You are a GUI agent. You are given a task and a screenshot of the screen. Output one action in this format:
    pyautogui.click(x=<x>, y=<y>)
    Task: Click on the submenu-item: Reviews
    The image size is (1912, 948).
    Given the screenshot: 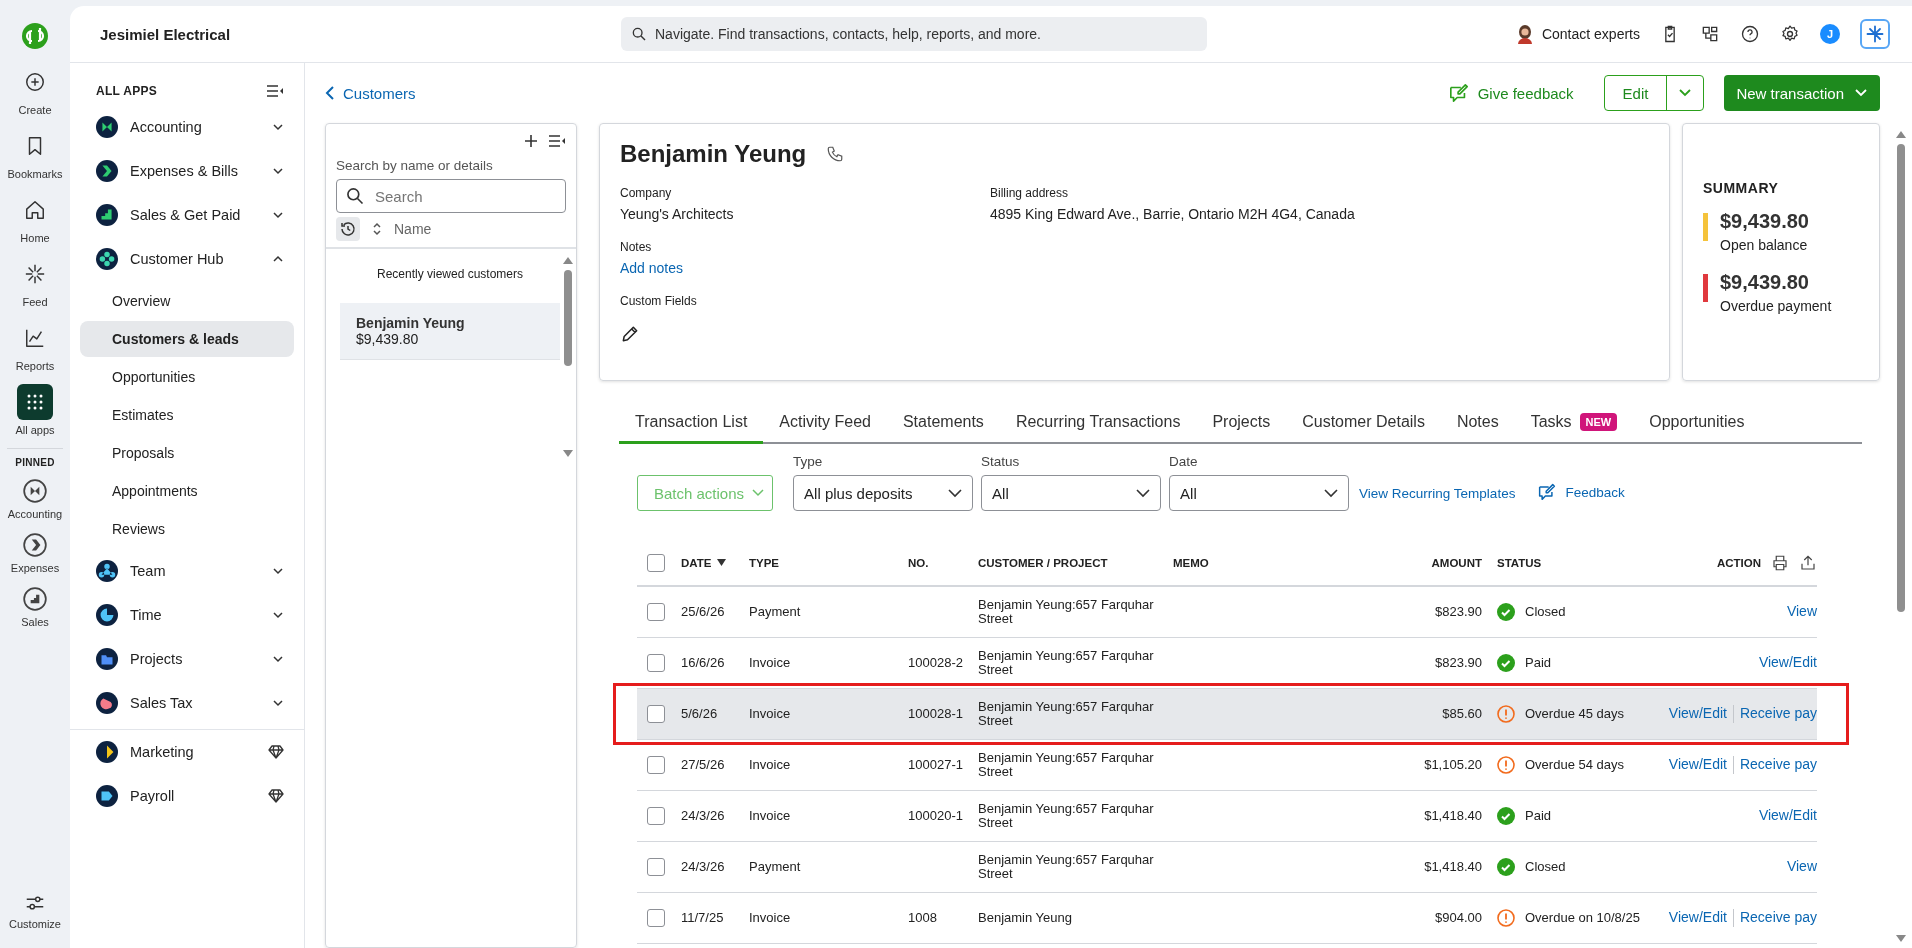 What is the action you would take?
    pyautogui.click(x=187, y=529)
    